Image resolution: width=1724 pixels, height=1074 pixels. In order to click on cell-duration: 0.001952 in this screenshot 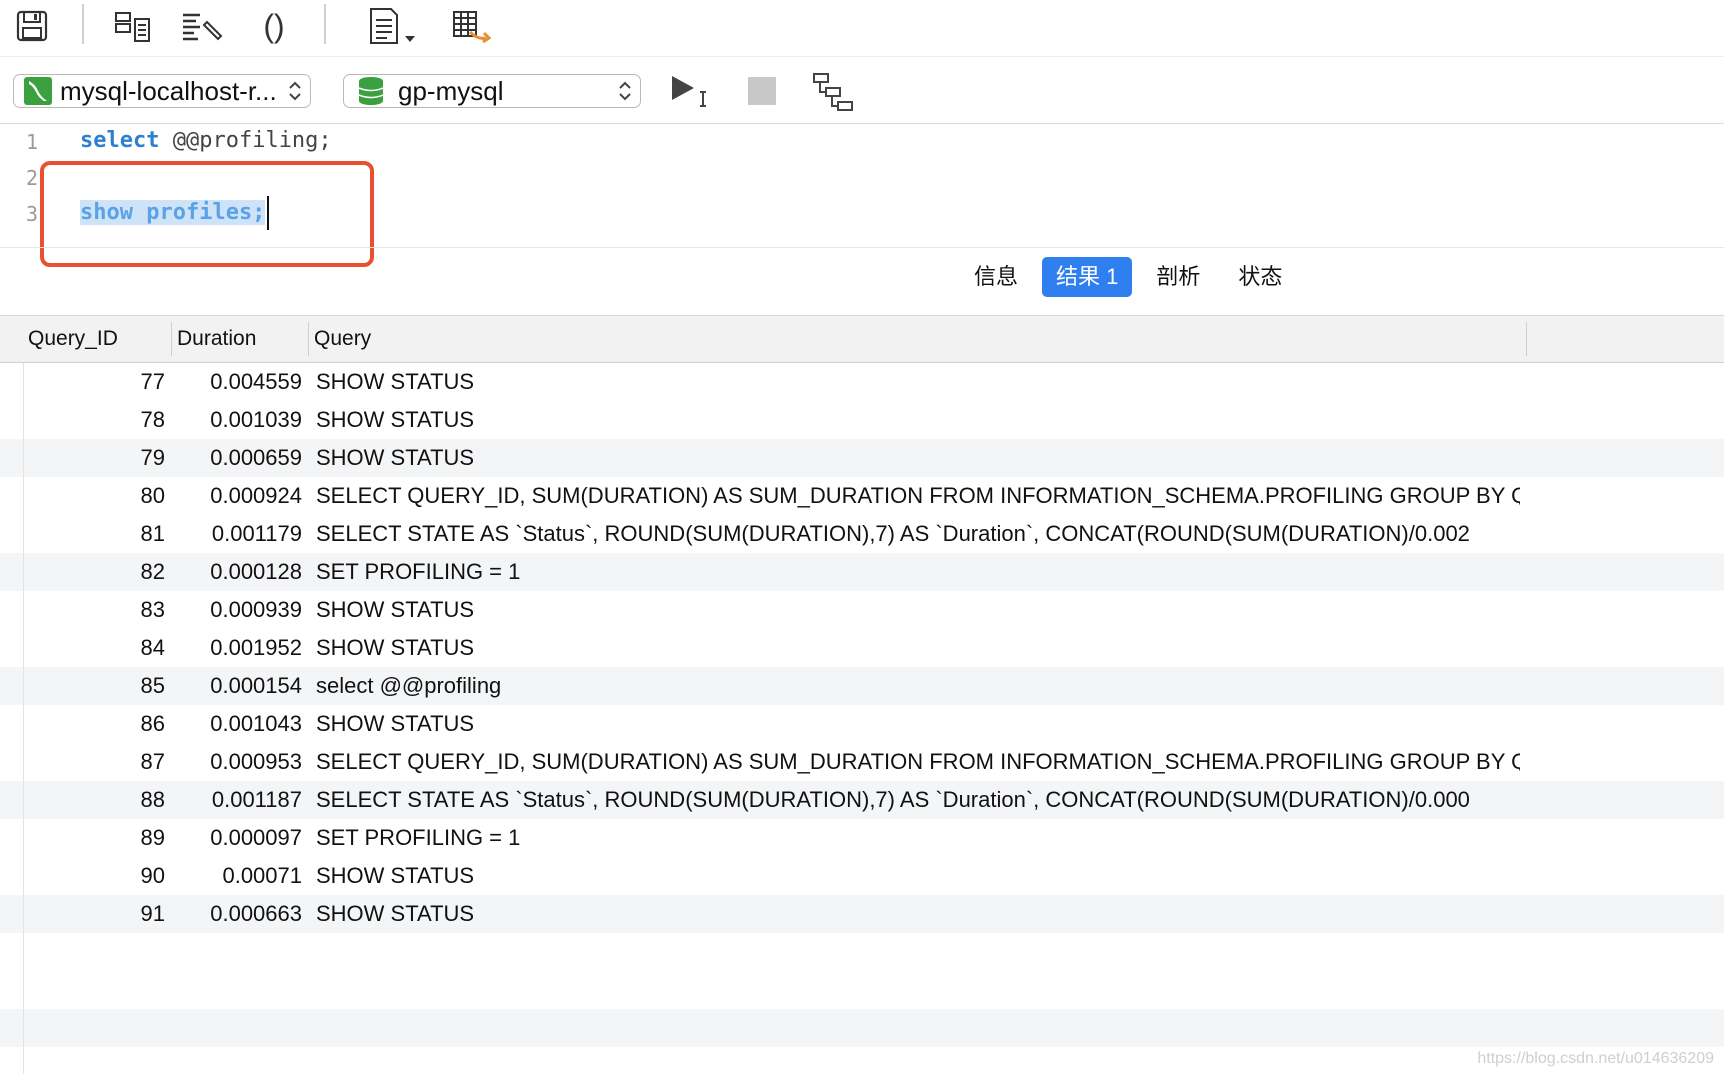, I will do `click(236, 648)`.